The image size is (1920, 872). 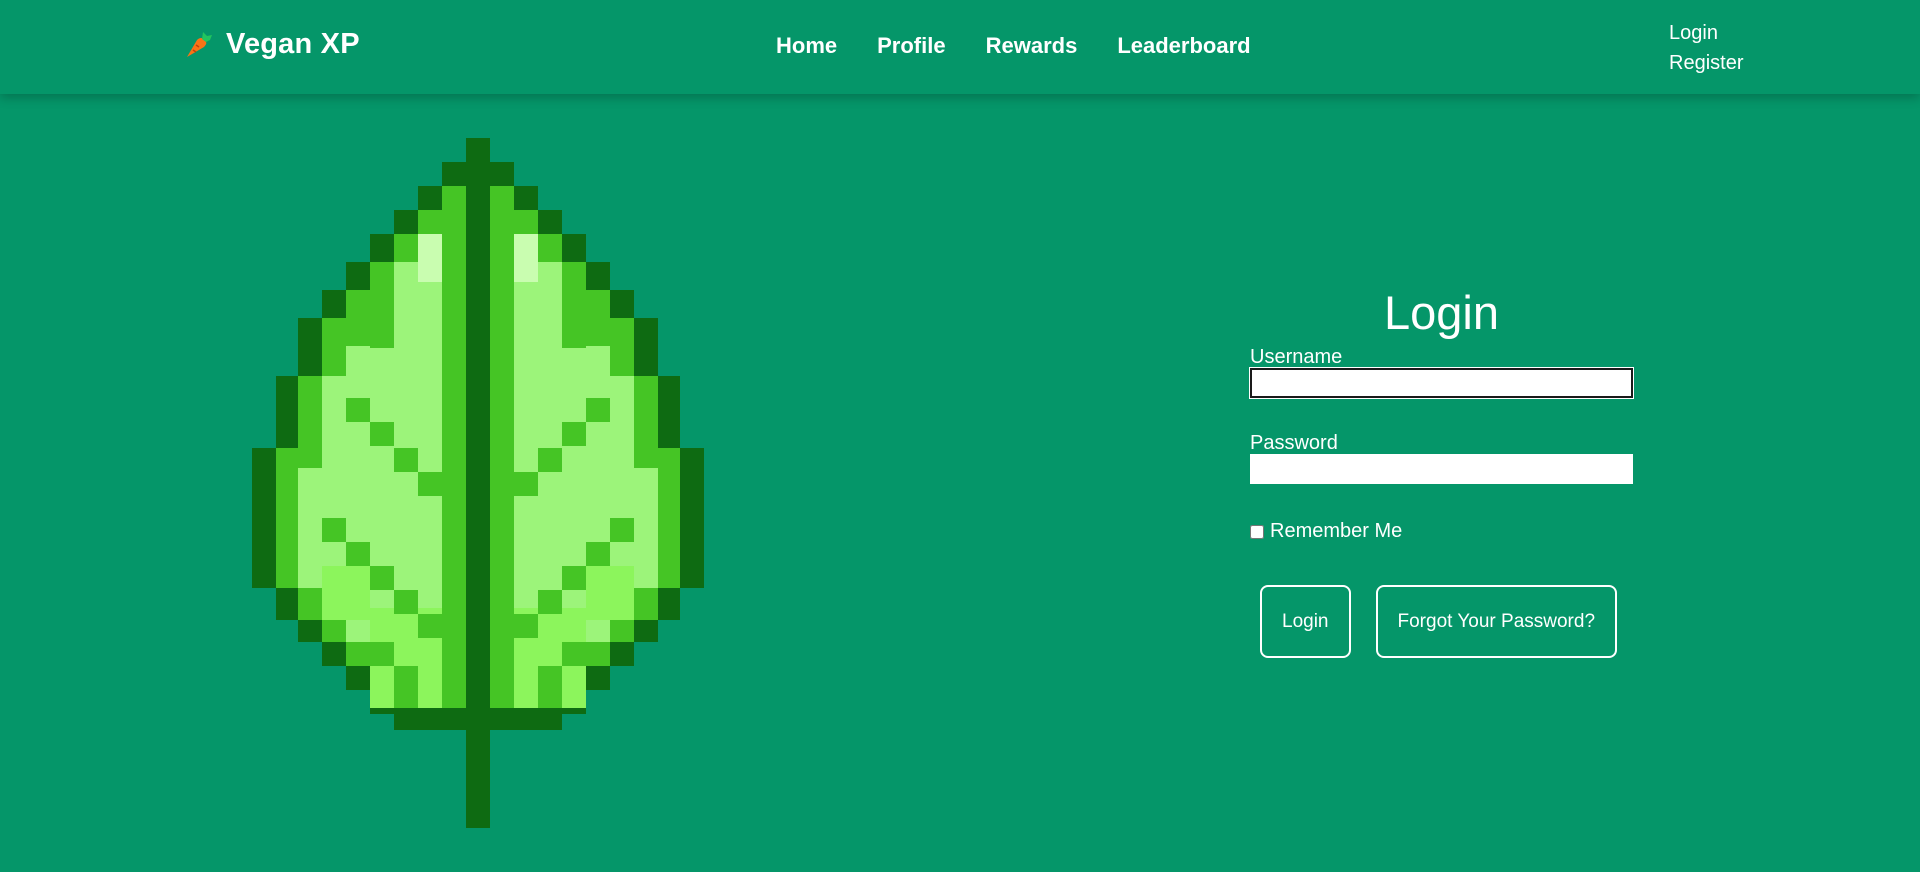 I want to click on remember-me-row: Remember Me, so click(x=1441, y=531).